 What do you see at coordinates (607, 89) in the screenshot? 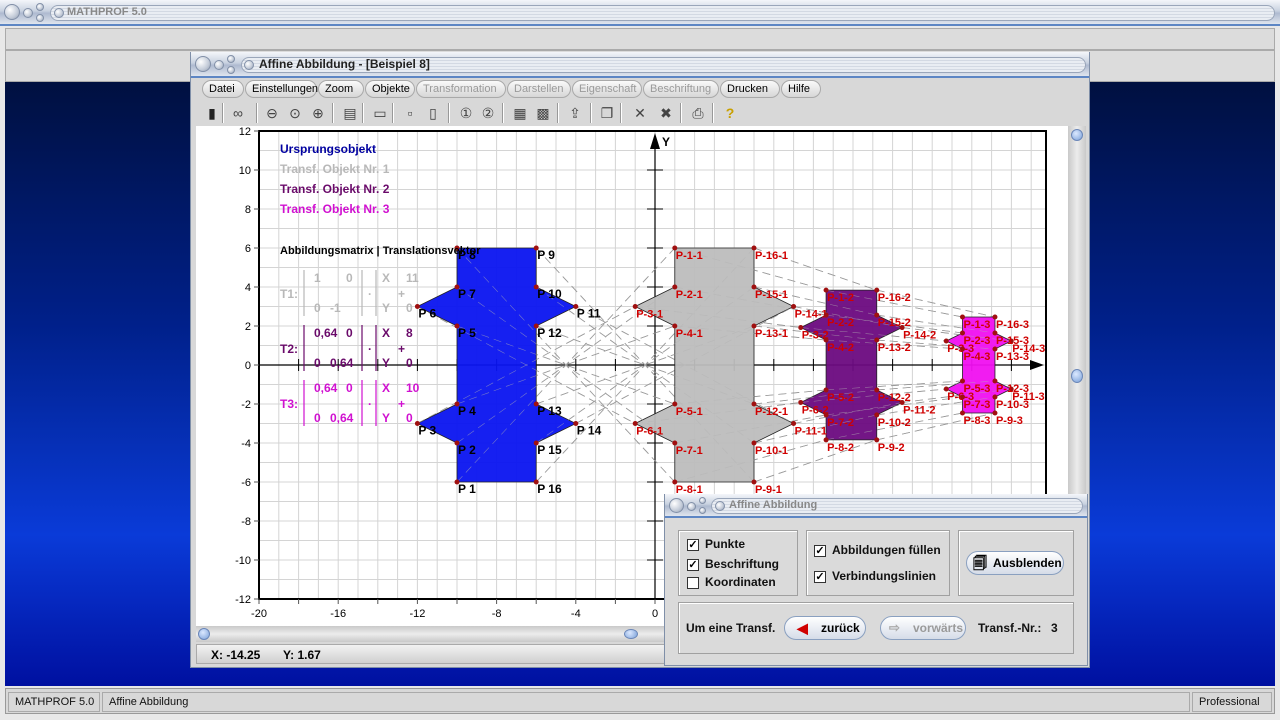
I see `menu-eigenschaft: Eigenschaft` at bounding box center [607, 89].